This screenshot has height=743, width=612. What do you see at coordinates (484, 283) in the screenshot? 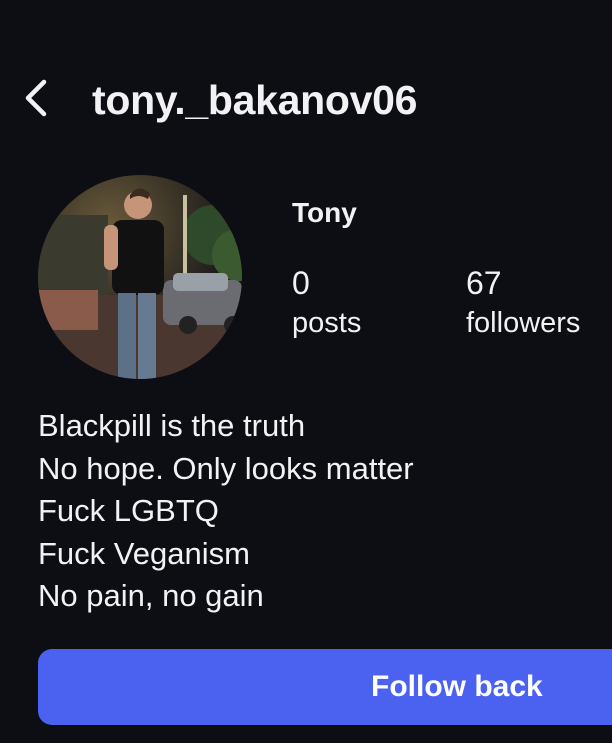
I see `followers-number: 67` at bounding box center [484, 283].